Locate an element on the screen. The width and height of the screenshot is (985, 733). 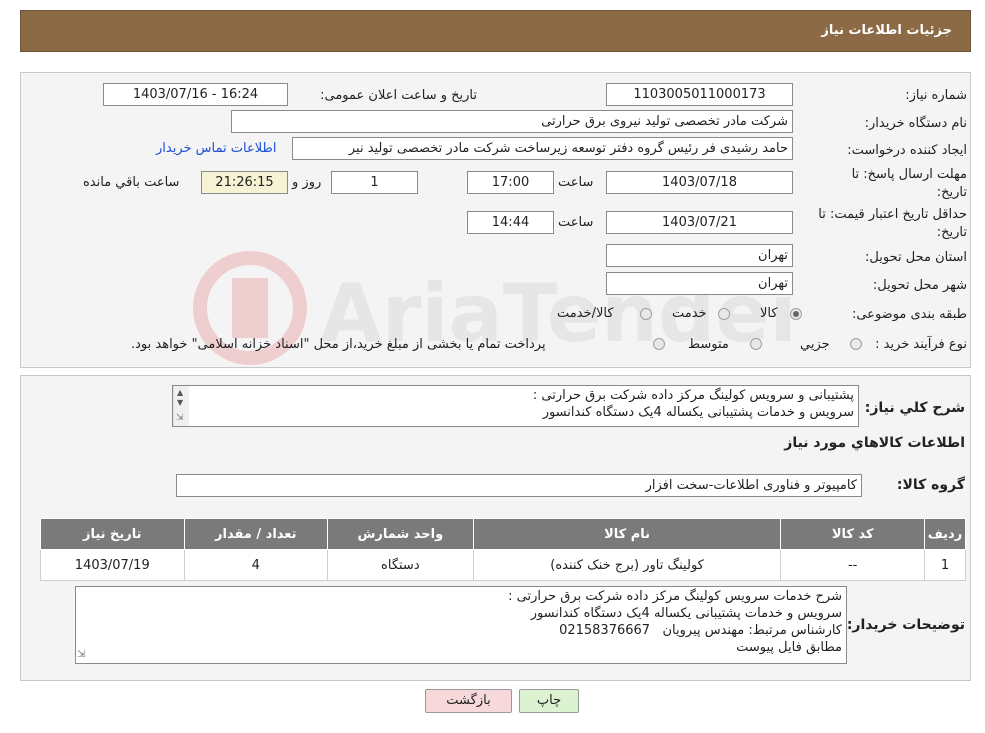
process-option-minor: جزیي is located at coordinates (815, 344).